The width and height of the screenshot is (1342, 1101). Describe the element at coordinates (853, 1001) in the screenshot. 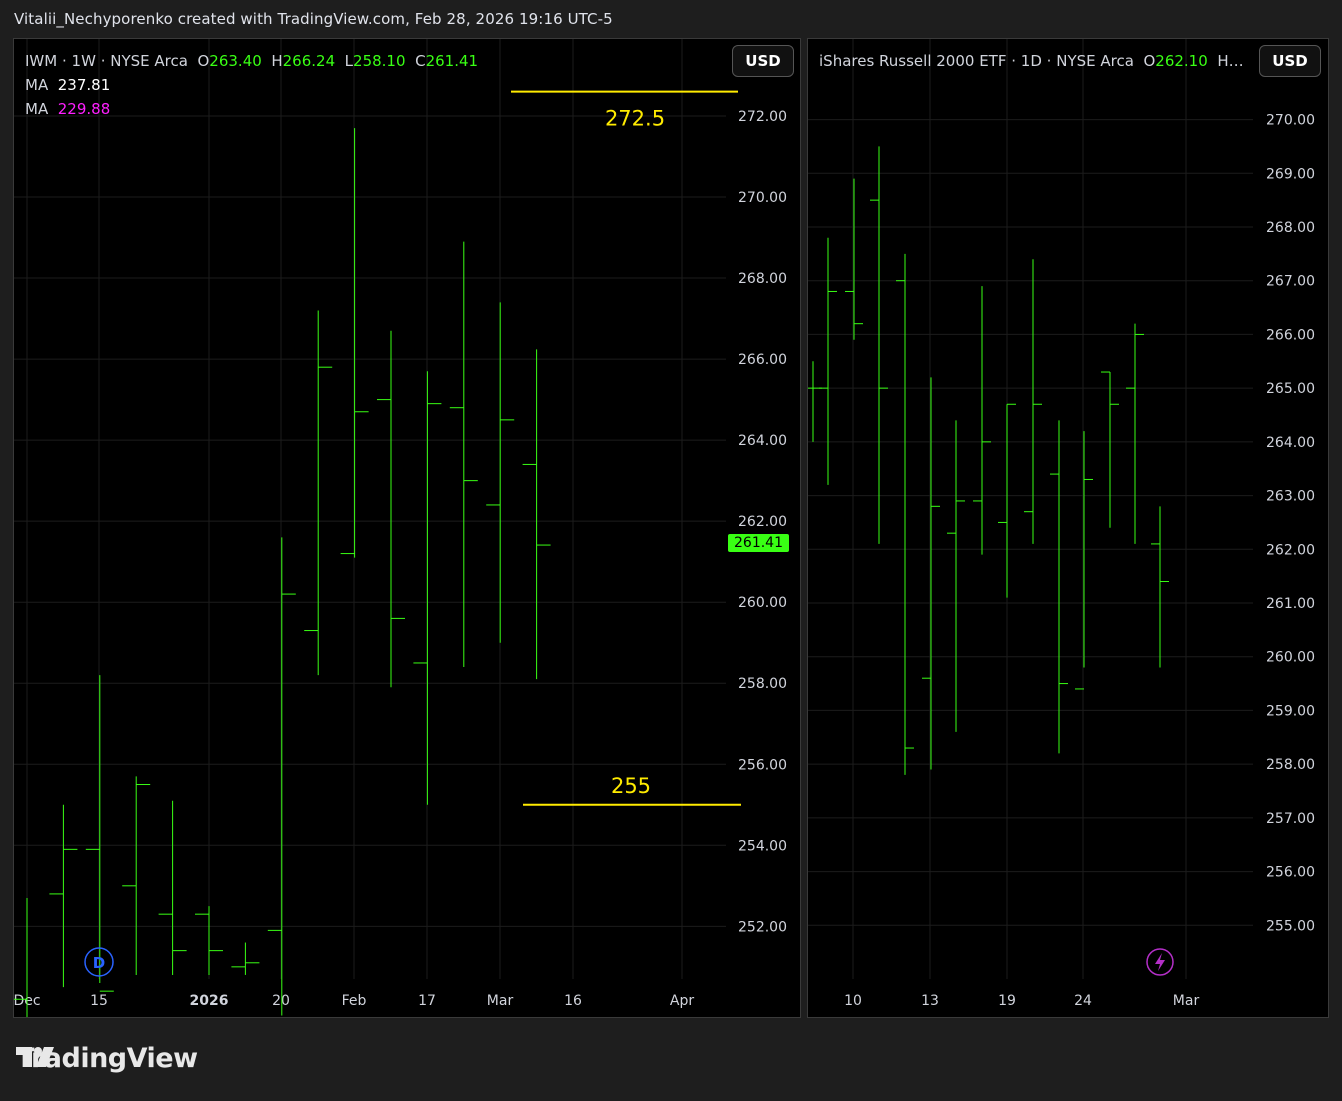

I see `x-axis-tick-label: 10` at that location.